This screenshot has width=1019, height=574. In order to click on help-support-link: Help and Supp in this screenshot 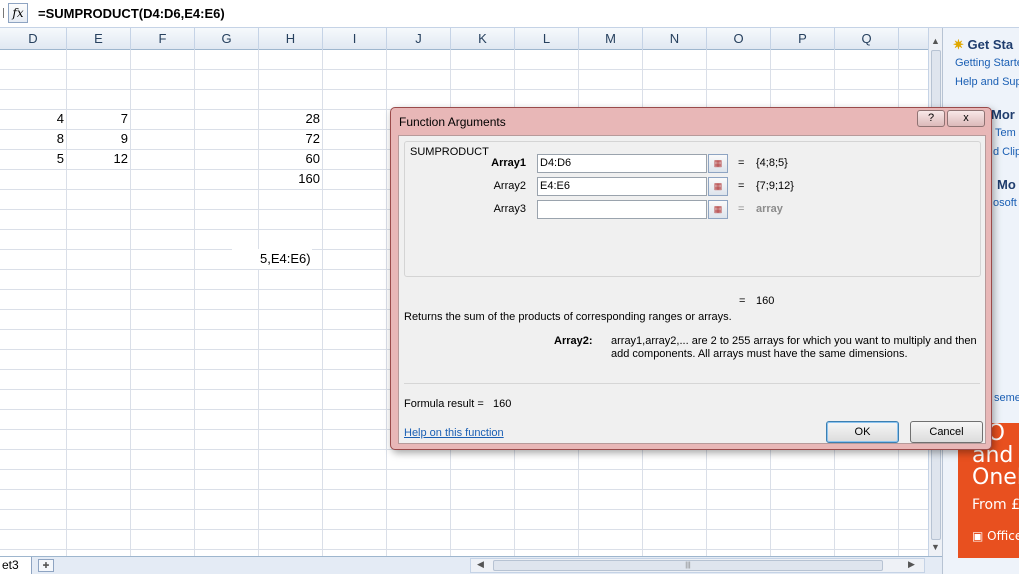, I will do `click(987, 82)`.